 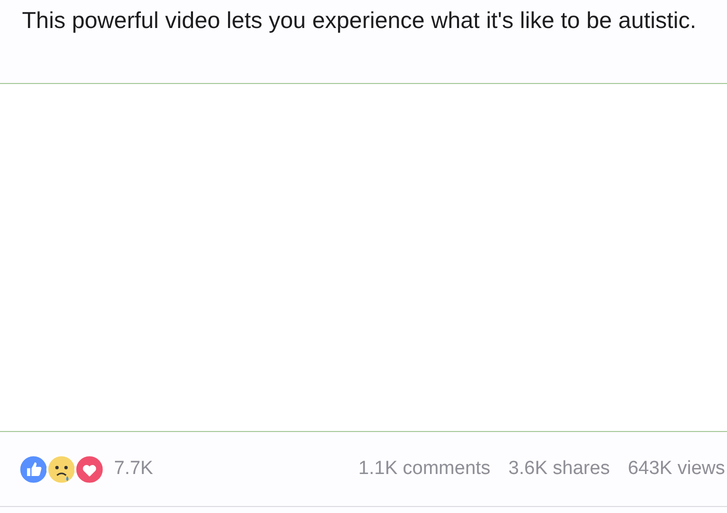 What do you see at coordinates (33, 469) in the screenshot?
I see `like-icon` at bounding box center [33, 469].